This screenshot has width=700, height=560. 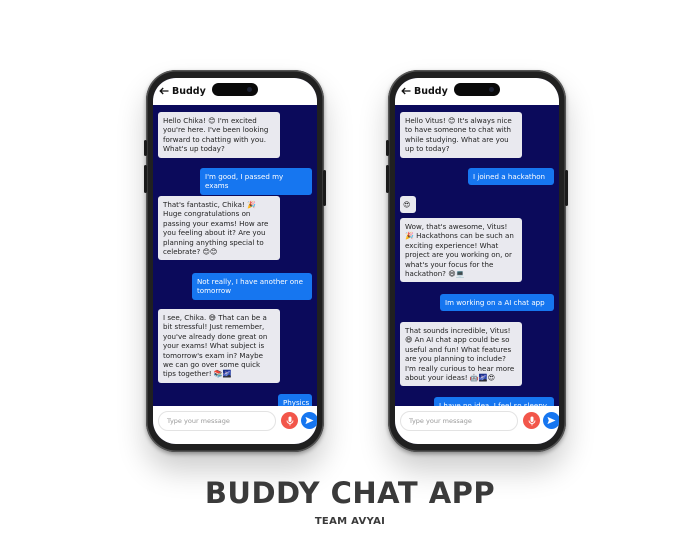 What do you see at coordinates (256, 181) in the screenshot?
I see `user-message: I'm good, I passed my exams` at bounding box center [256, 181].